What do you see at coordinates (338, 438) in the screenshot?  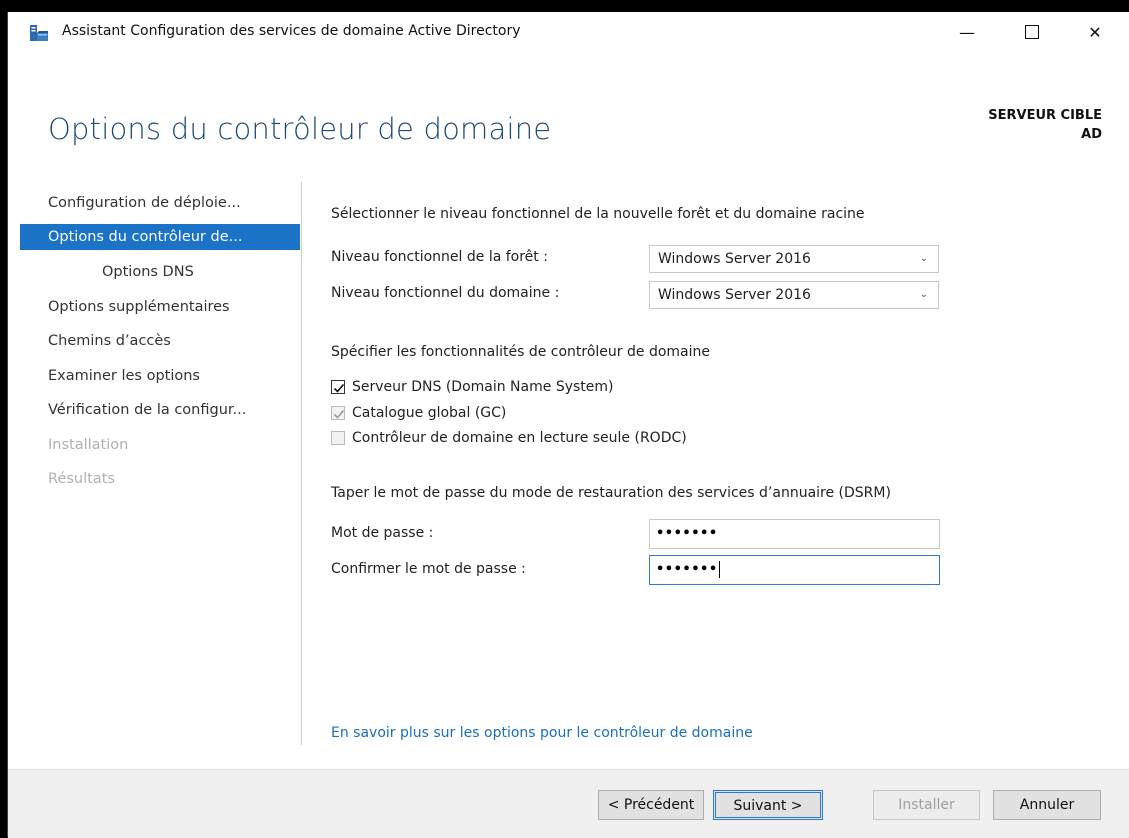 I see `rodc-checkbox` at bounding box center [338, 438].